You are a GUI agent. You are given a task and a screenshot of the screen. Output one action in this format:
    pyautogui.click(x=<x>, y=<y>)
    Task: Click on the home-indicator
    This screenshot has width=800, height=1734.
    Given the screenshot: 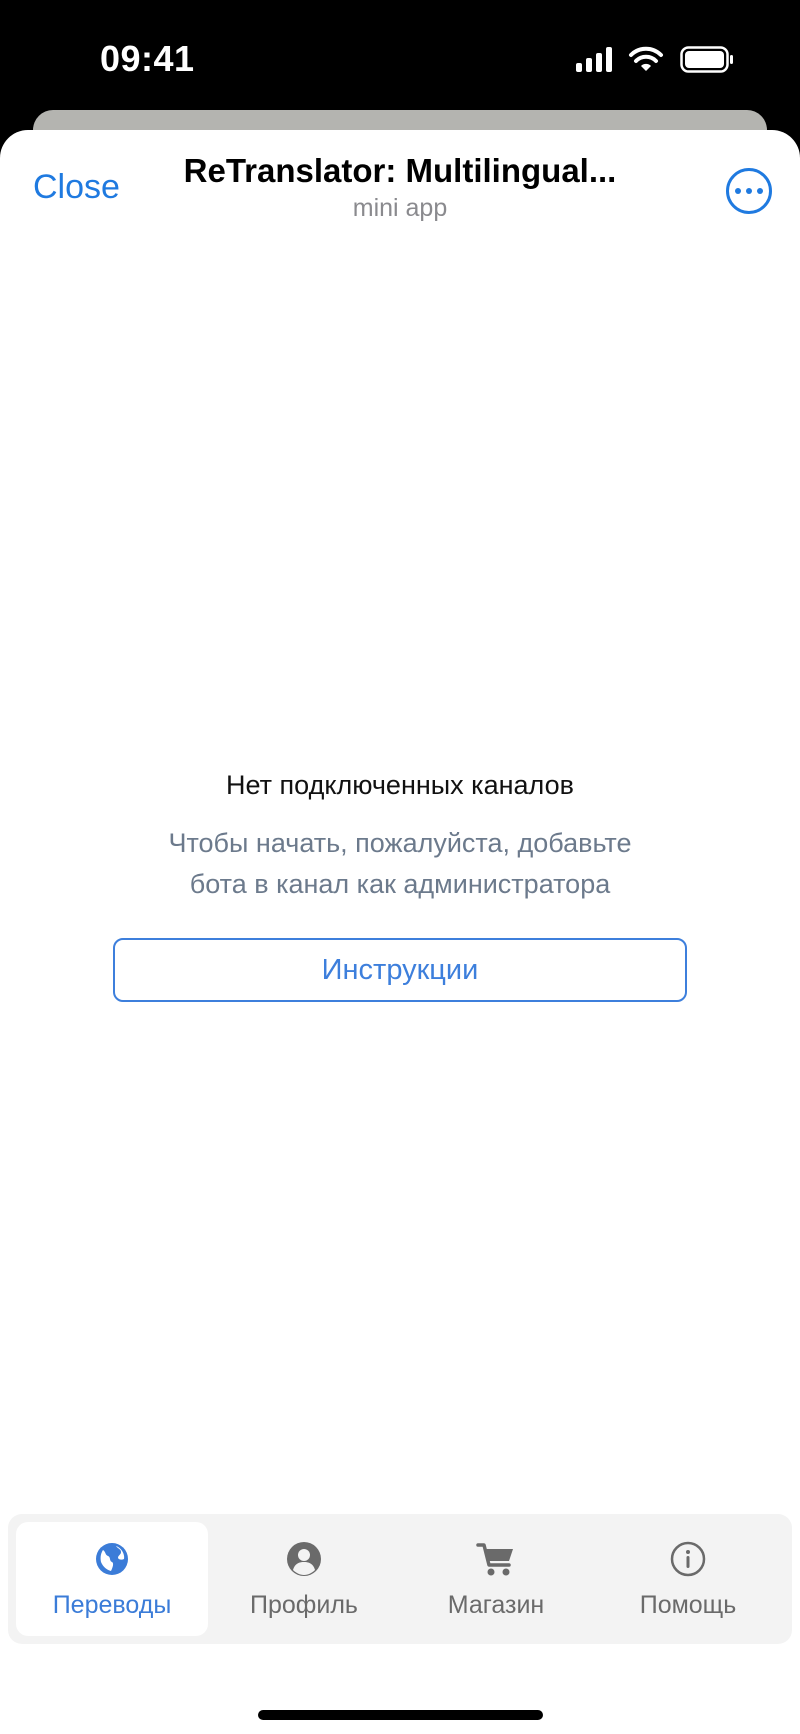 What is the action you would take?
    pyautogui.click(x=400, y=1715)
    